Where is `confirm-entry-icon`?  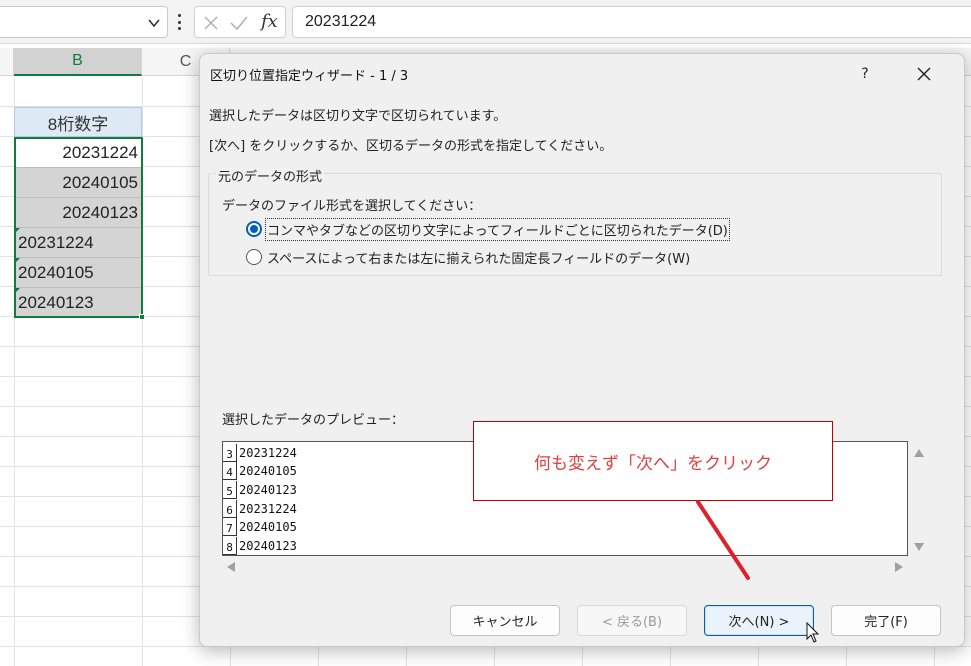
confirm-entry-icon is located at coordinates (239, 23).